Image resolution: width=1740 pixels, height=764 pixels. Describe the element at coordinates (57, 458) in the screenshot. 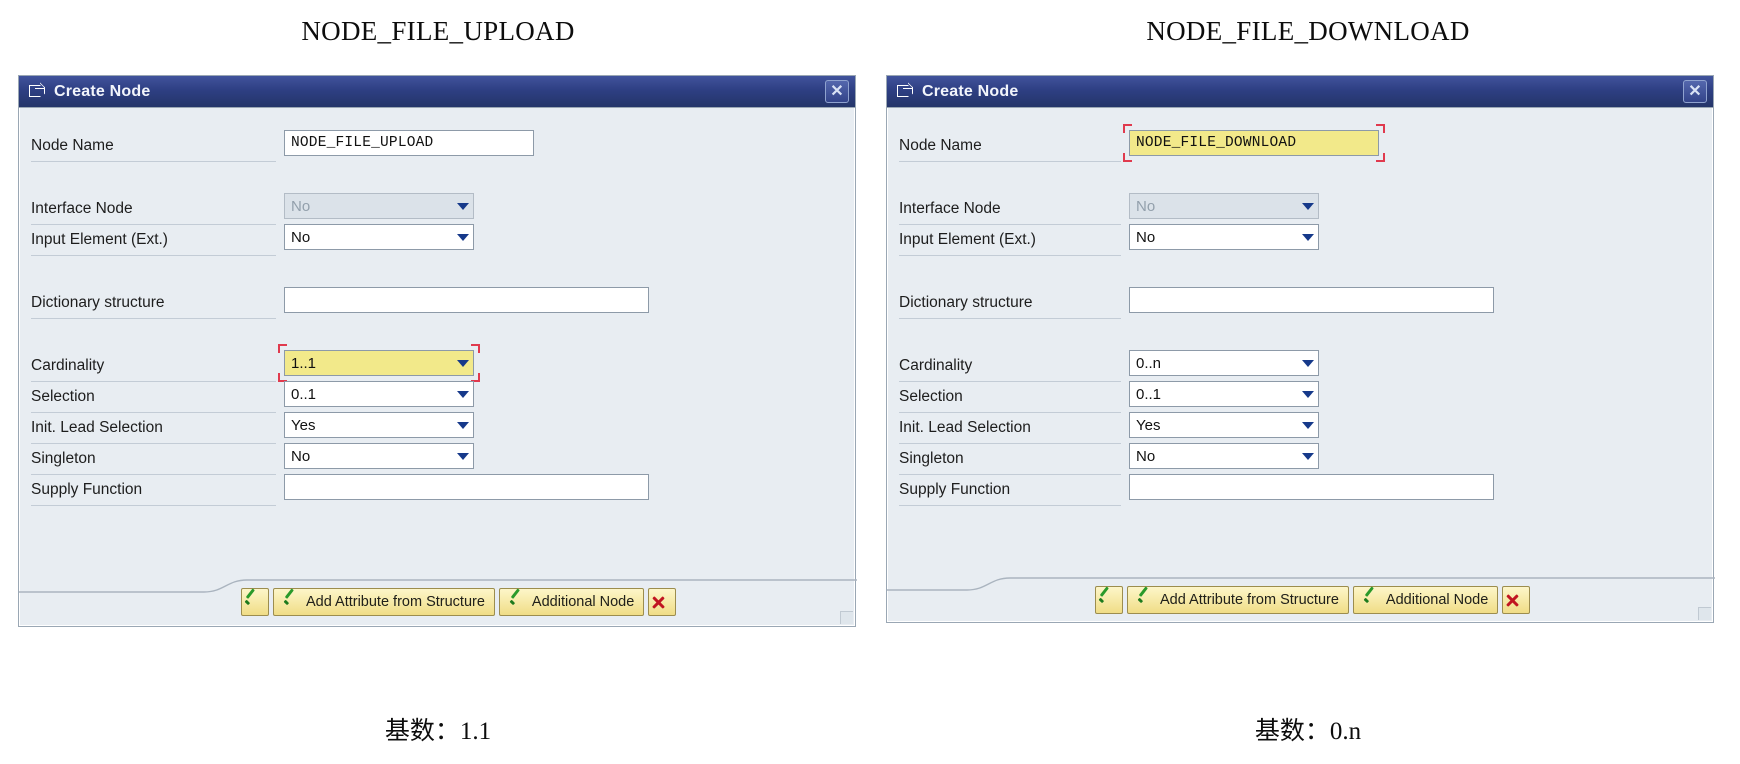

I see `field-row-singleton: Singleton` at that location.